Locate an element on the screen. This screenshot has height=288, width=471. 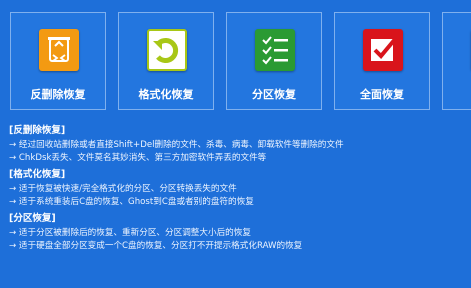
recycle-bin-icon is located at coordinates (59, 50).